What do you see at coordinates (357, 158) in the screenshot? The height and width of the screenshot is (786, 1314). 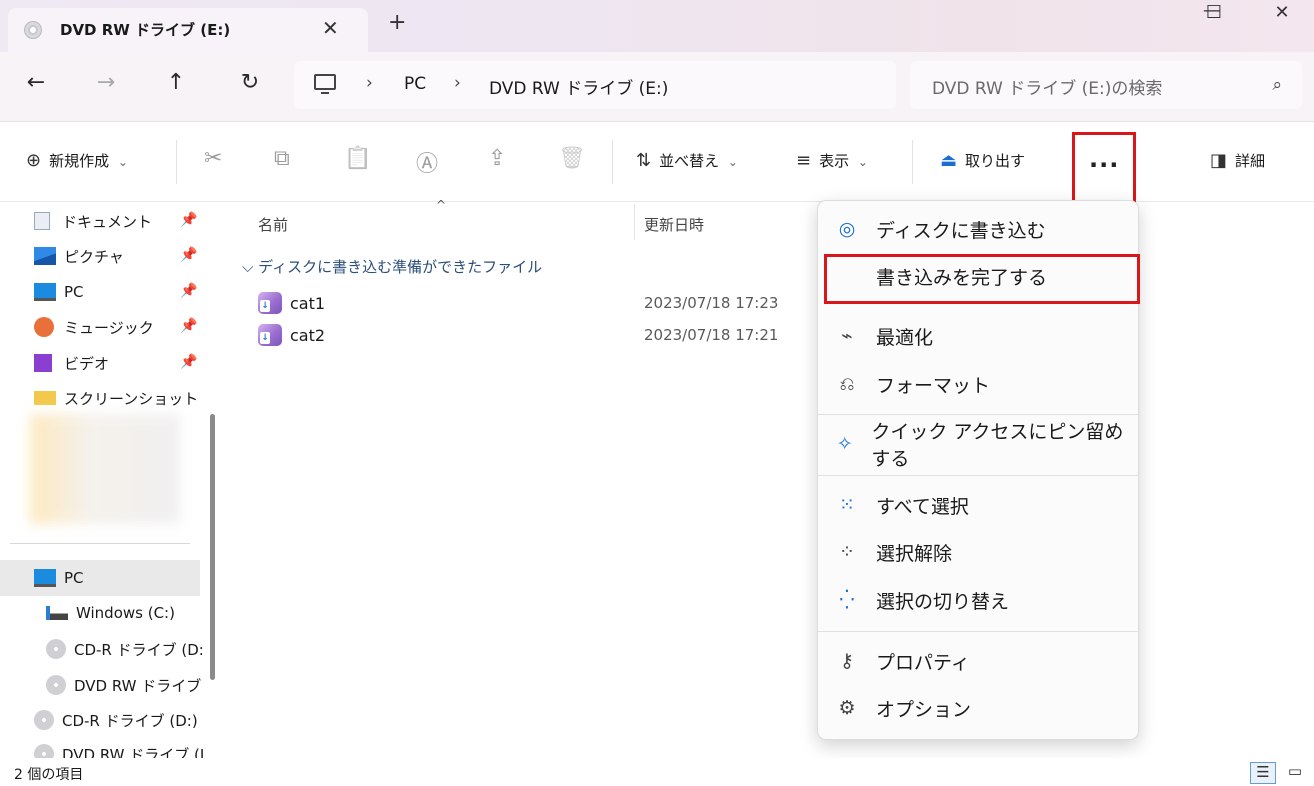 I see `paste-icon: 📋` at bounding box center [357, 158].